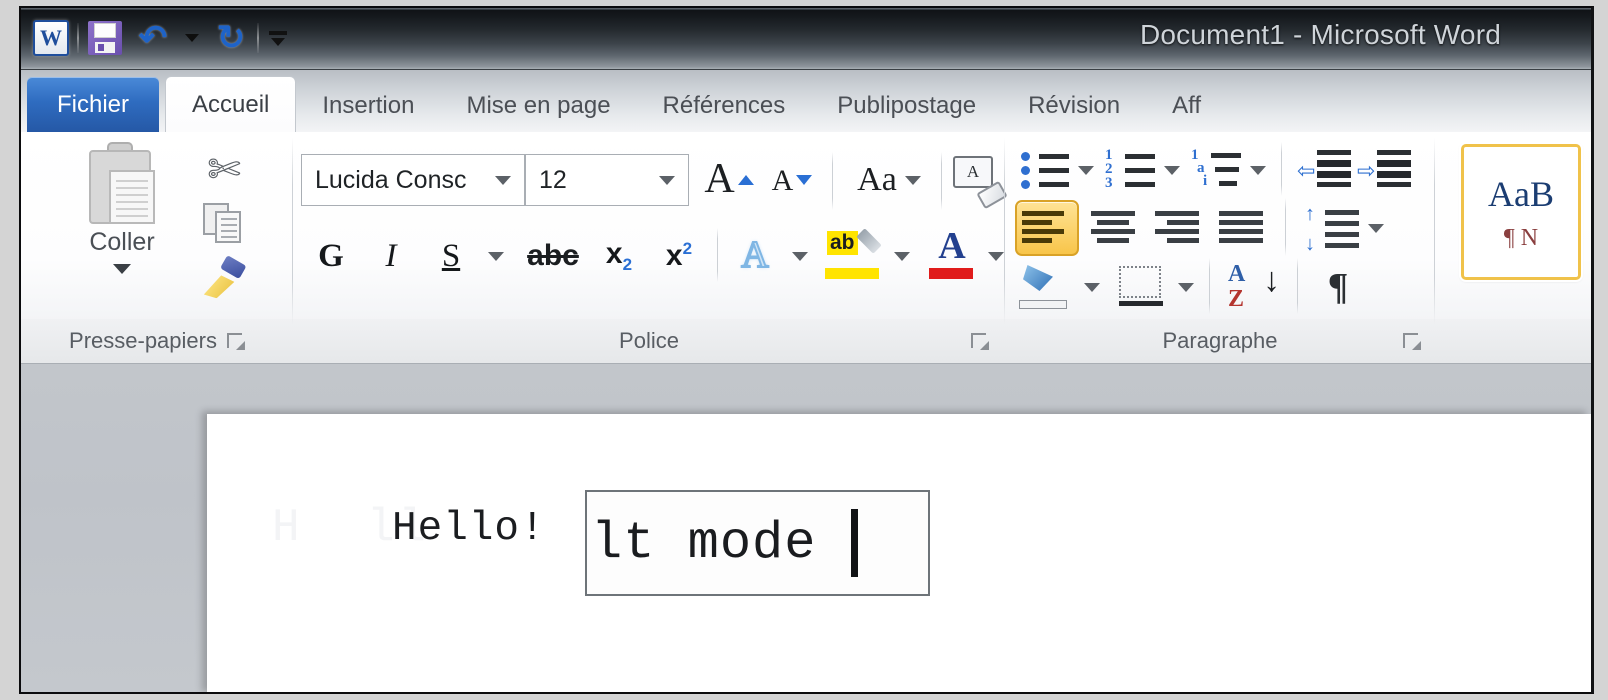  What do you see at coordinates (952, 255) in the screenshot?
I see `font-color-button: A` at bounding box center [952, 255].